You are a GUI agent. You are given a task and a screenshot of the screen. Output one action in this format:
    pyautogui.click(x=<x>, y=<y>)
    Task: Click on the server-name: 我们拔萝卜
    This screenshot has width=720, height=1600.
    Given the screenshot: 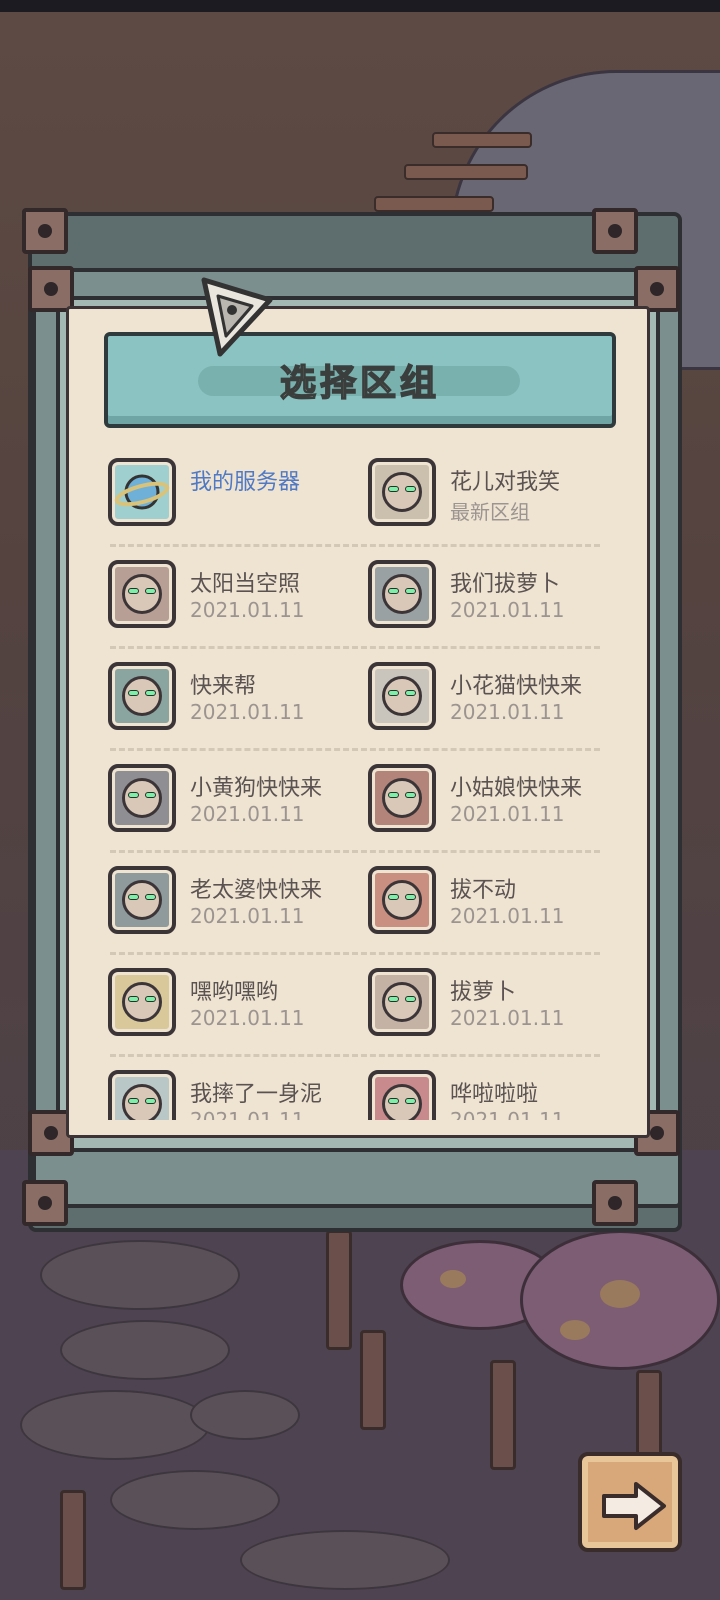 What is the action you would take?
    pyautogui.click(x=505, y=584)
    